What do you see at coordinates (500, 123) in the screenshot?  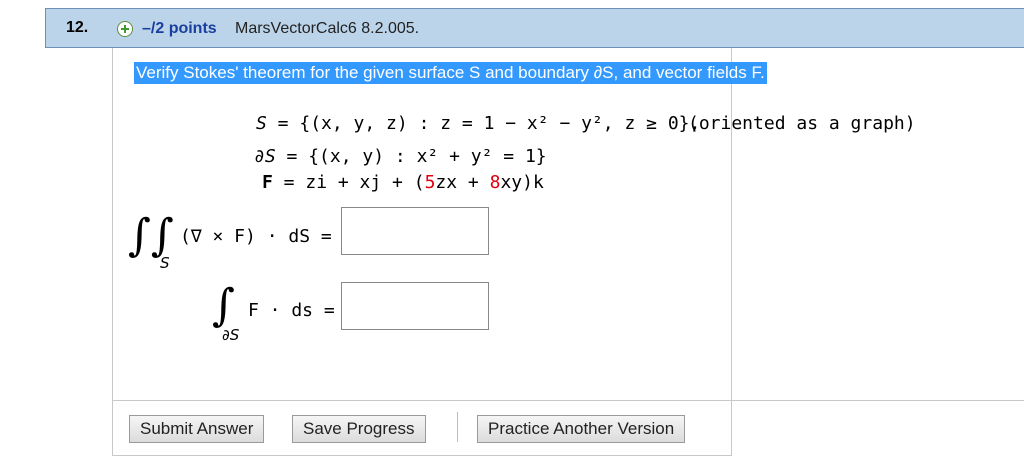 I see `surface-definition: {(x, y, z) : z = 1 − x² − y², z ≥ 0},` at bounding box center [500, 123].